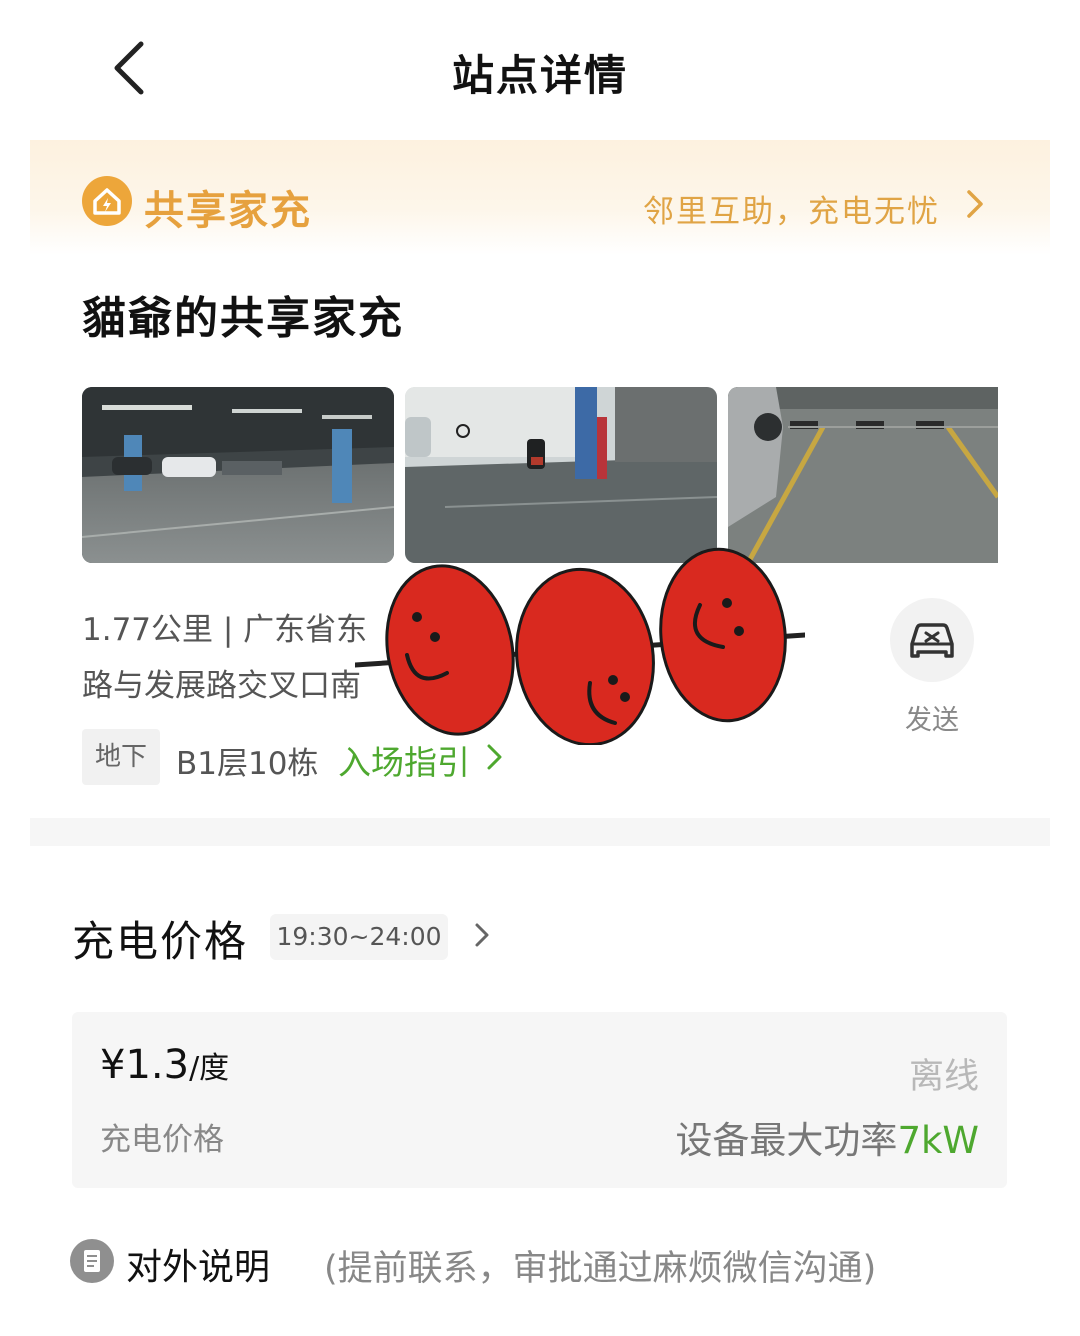  I want to click on notice-text: (提前联系，审批通过麻烦微信沟通), so click(600, 1269).